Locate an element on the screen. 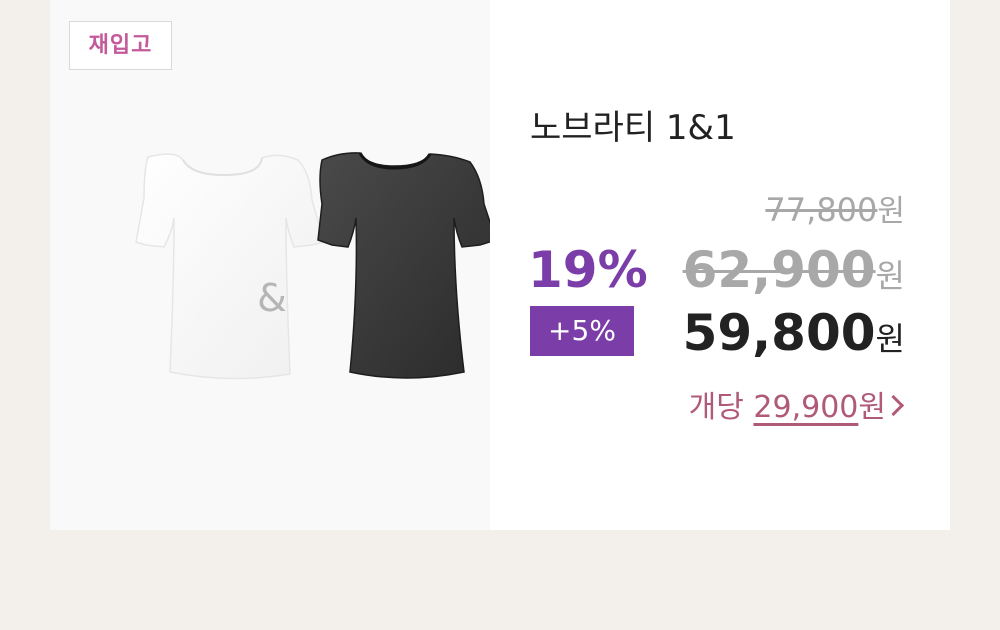 The height and width of the screenshot is (630, 1000). chevron-right-icon is located at coordinates (893, 405).